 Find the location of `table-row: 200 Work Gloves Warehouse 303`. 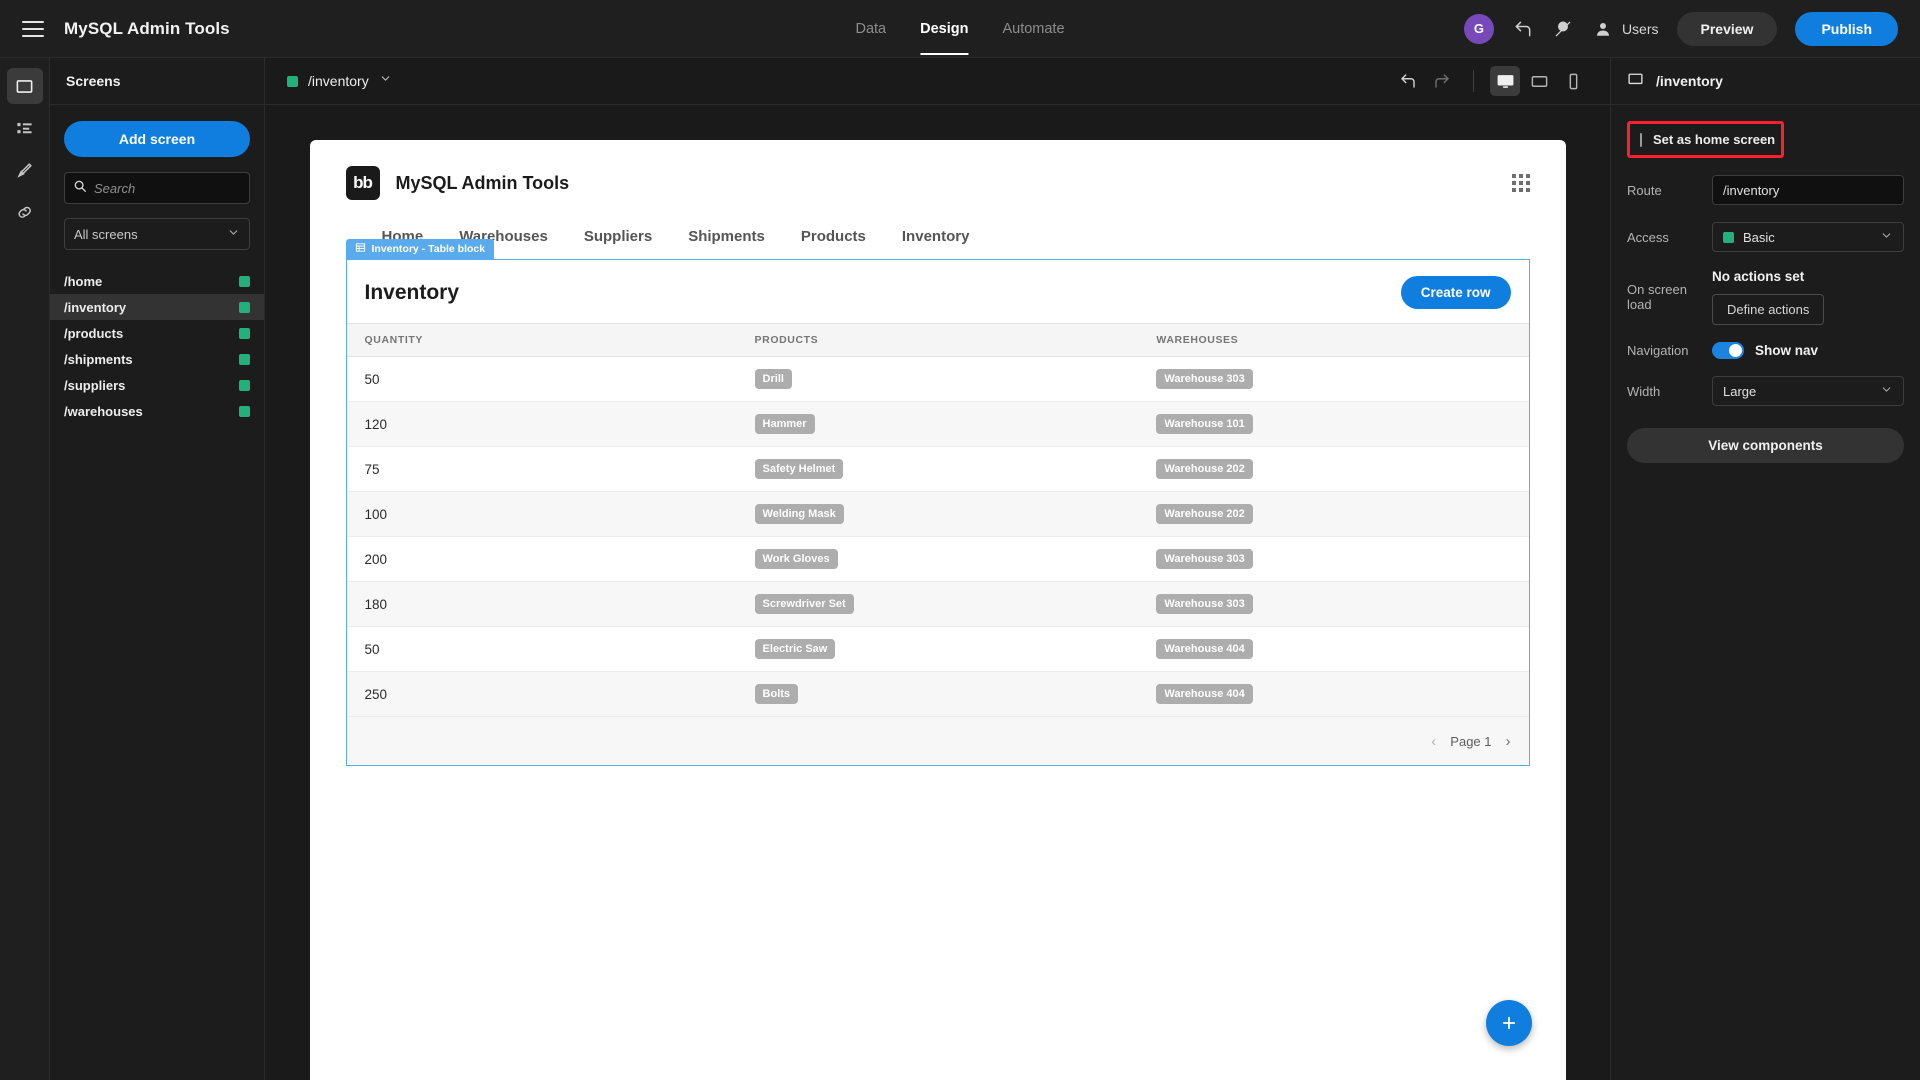

table-row: 200 Work Gloves Warehouse 303 is located at coordinates (937, 559).